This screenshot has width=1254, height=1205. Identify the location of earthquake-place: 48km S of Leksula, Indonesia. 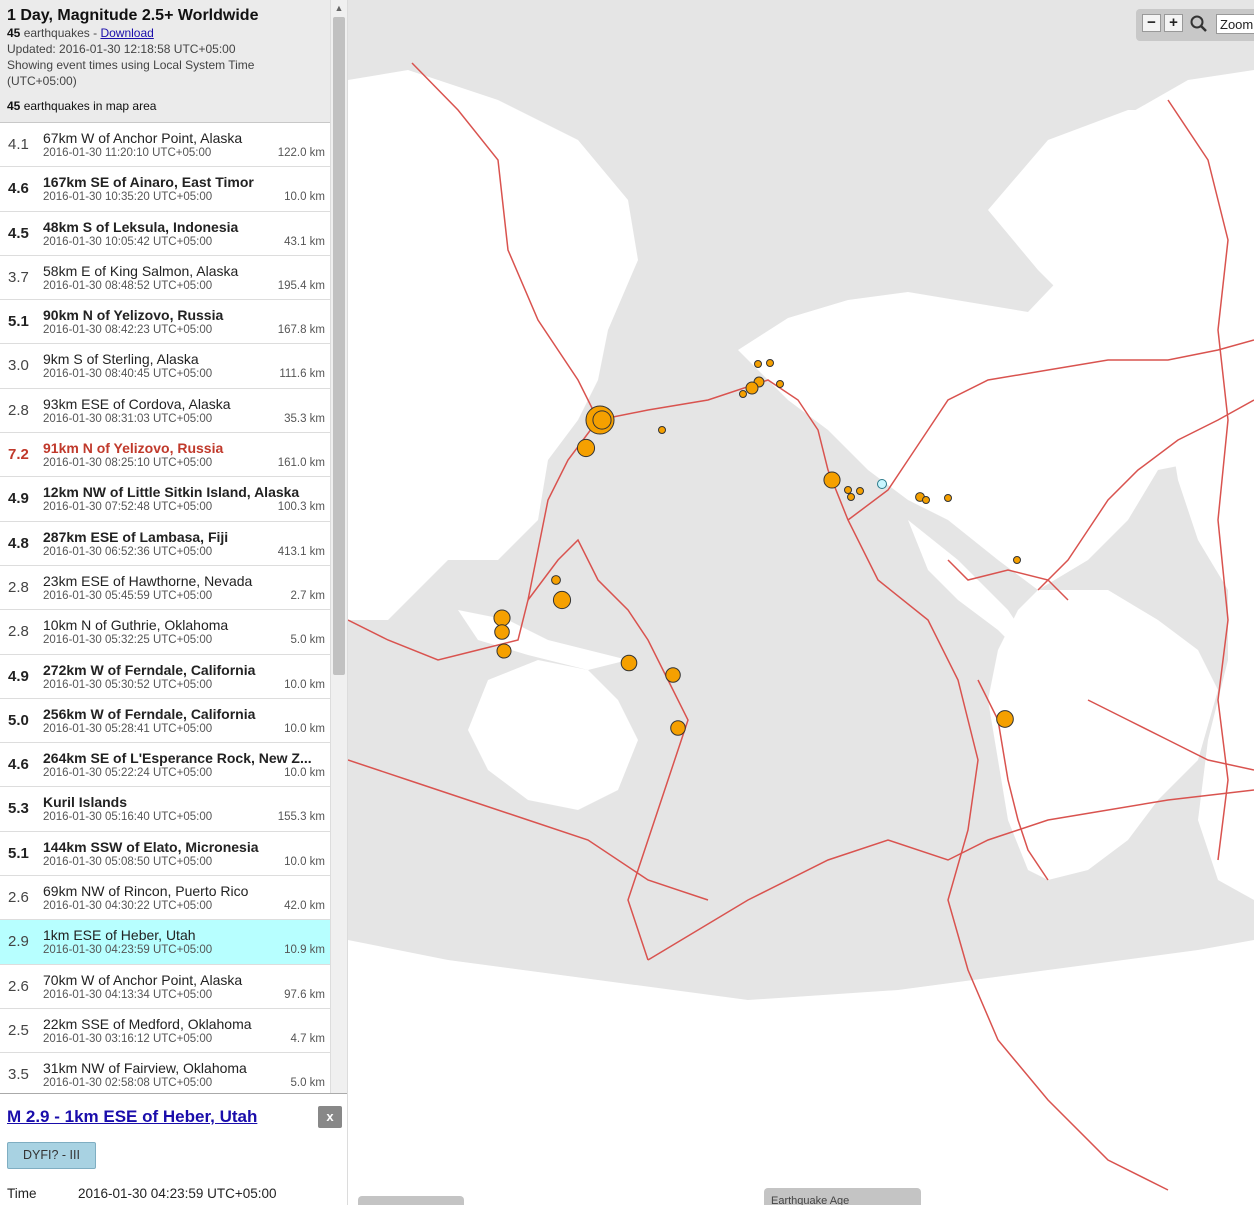
(141, 226).